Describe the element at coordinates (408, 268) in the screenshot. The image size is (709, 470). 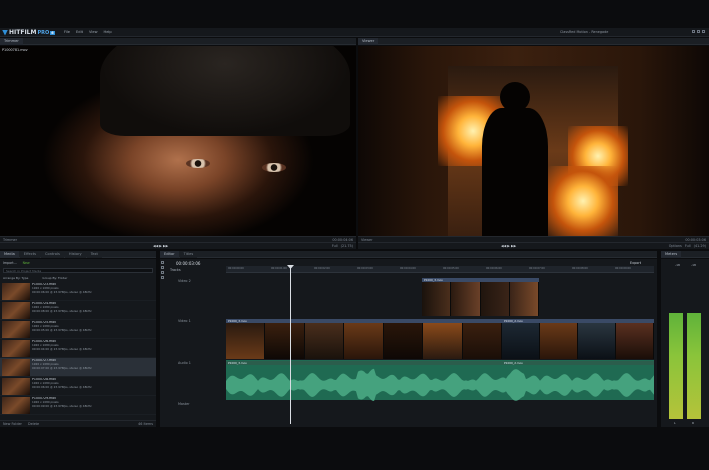
I see `ruler-label: 00:00:04:00` at that location.